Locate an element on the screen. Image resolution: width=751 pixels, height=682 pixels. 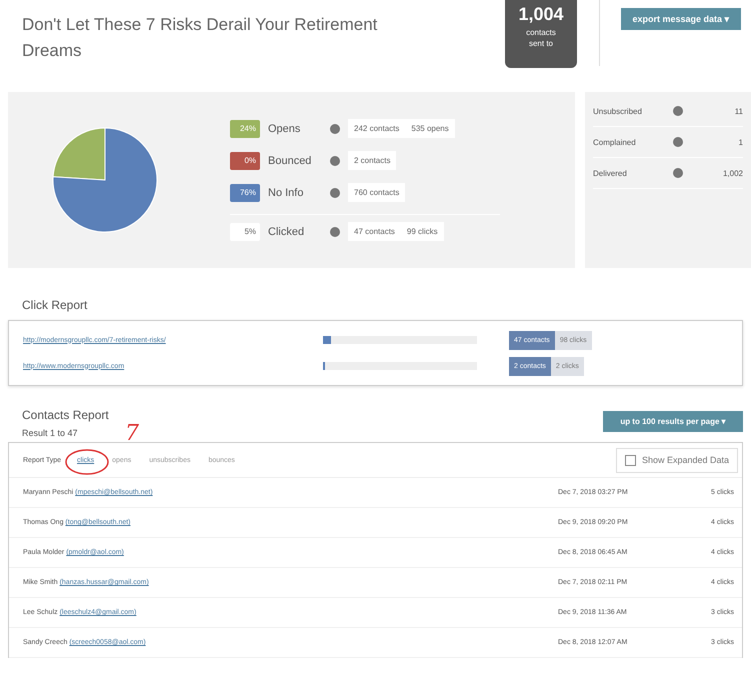
count-chip: 47 contacts is located at coordinates (374, 231).